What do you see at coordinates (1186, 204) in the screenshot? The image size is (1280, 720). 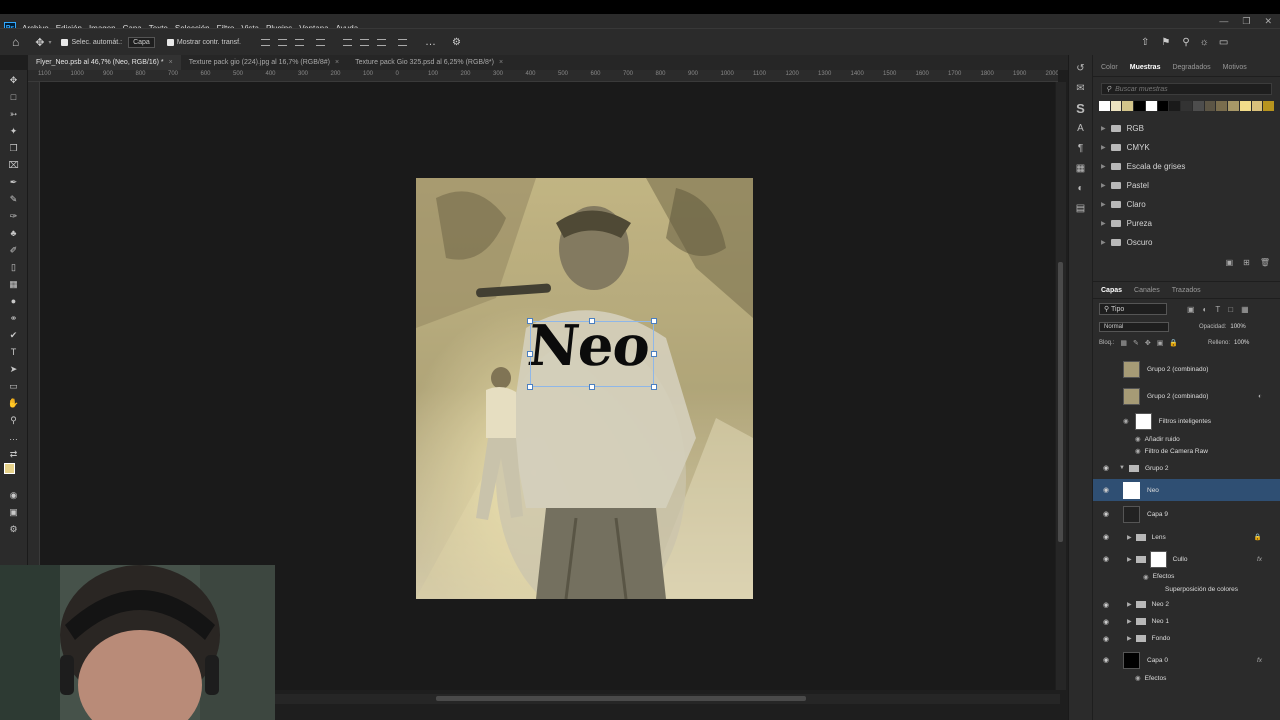 I see `folder-light: ▶ Claro` at bounding box center [1186, 204].